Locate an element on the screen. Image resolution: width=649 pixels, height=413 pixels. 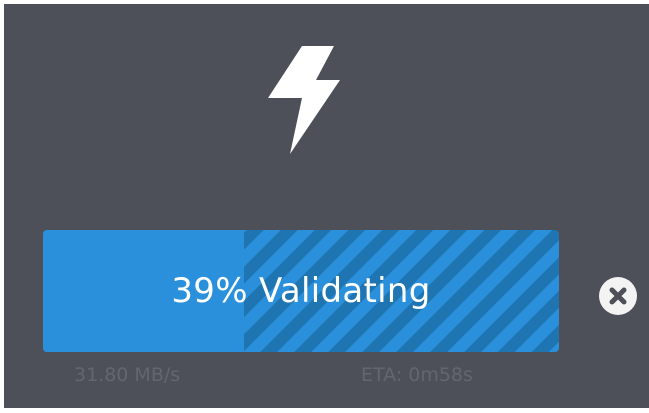
eta-label: ETA: 0m58s is located at coordinates (417, 375).